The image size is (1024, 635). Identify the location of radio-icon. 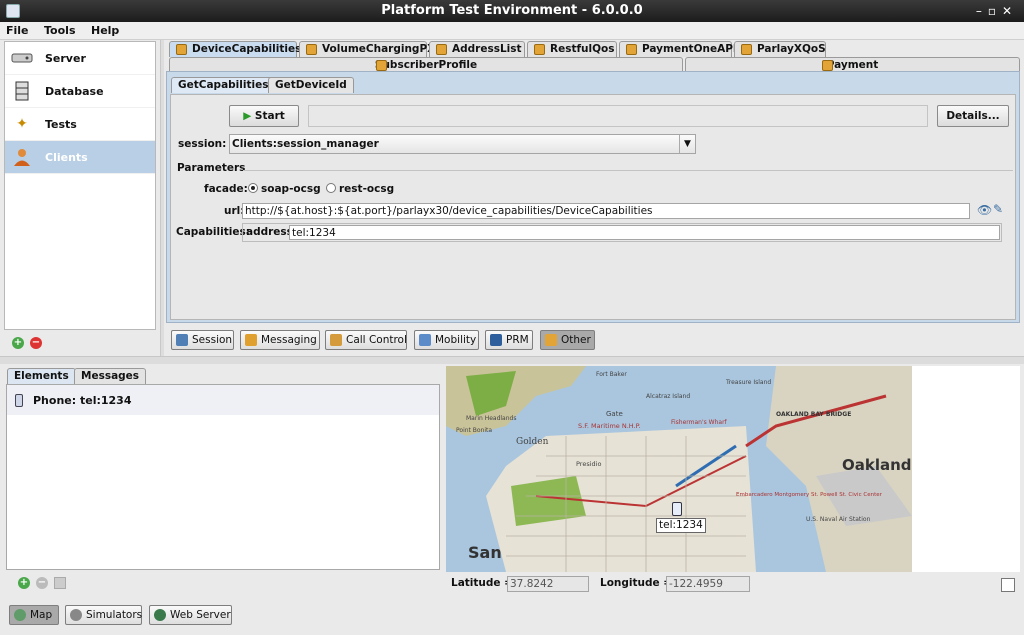
(331, 188).